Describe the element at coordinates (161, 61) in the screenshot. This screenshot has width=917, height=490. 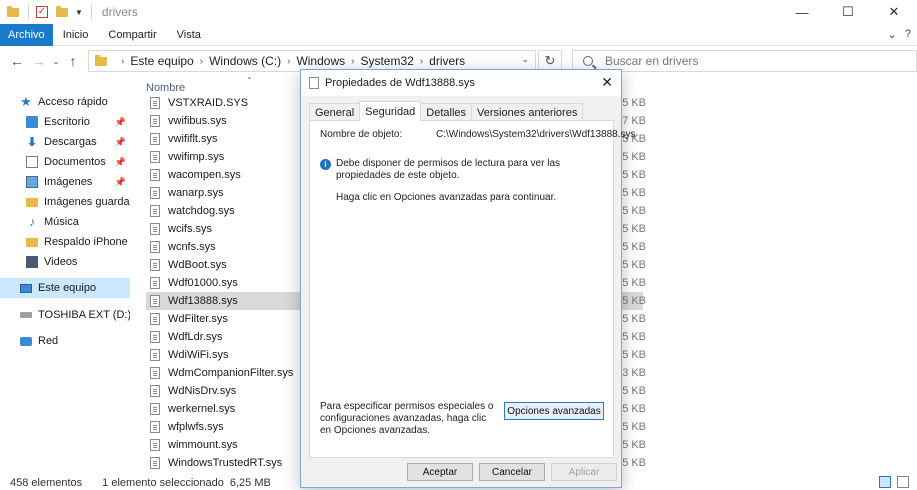
I see `breadcrumb-este-equipo: Este equipo` at that location.